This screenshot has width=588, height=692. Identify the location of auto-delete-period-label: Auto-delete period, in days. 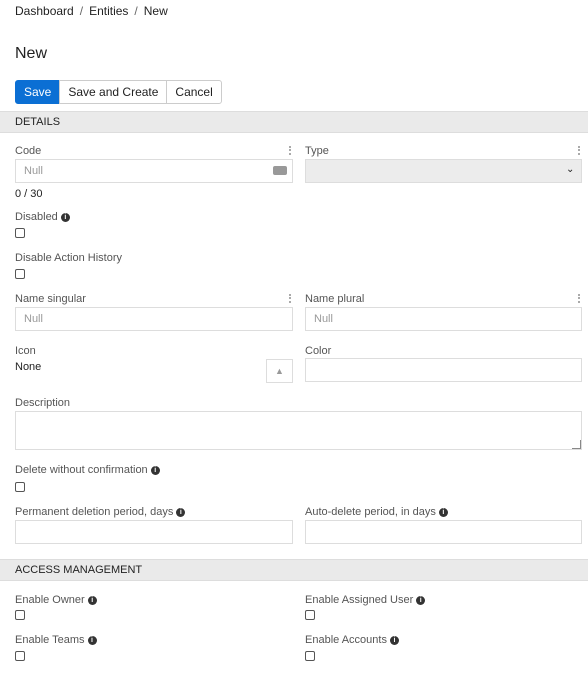
(370, 512).